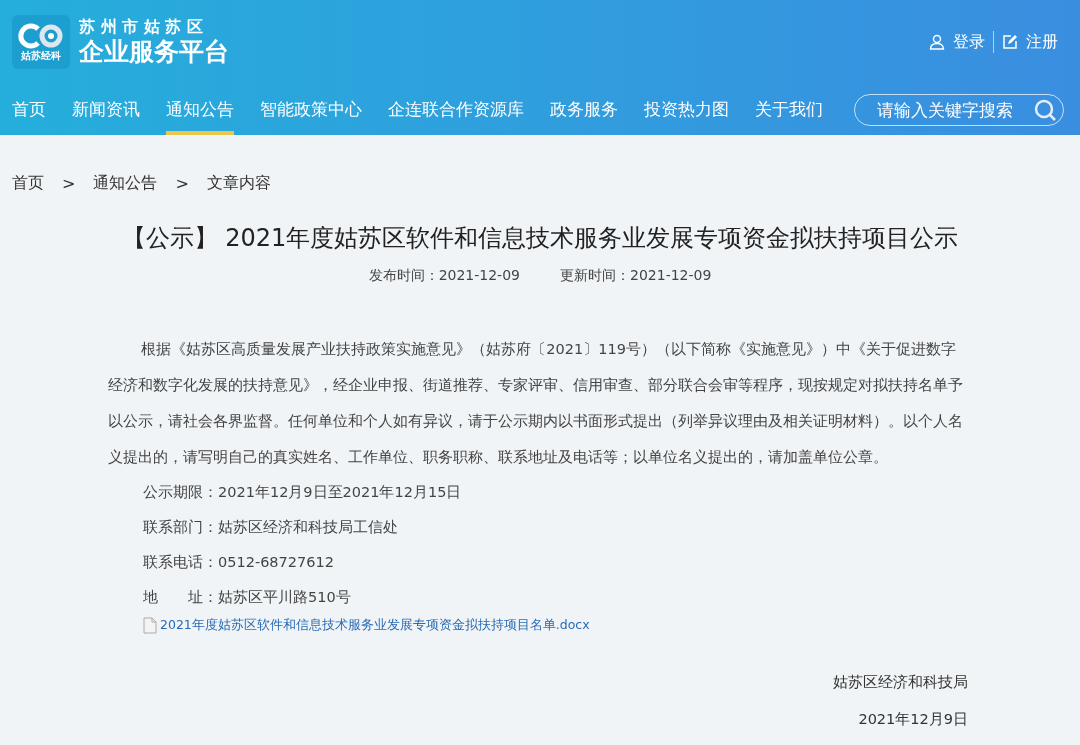 The height and width of the screenshot is (745, 1080). Describe the element at coordinates (1045, 109) in the screenshot. I see `search-icon` at that location.